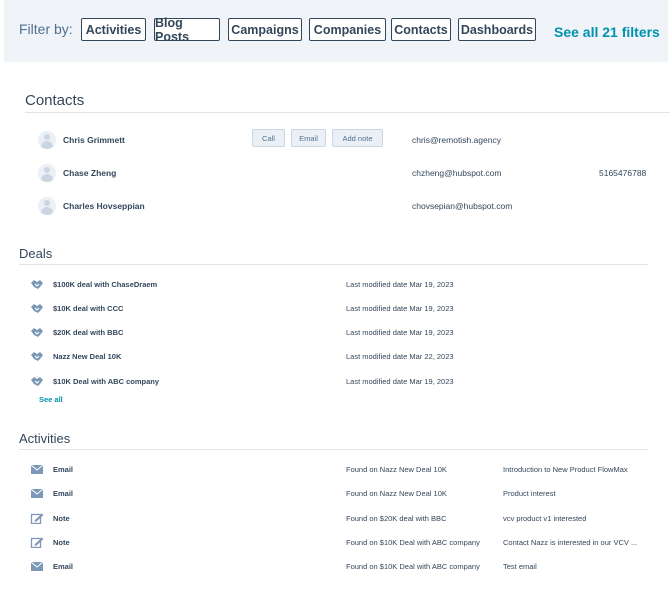  Describe the element at coordinates (105, 284) in the screenshot. I see `deal-name: $100K deal with ChaseDraem` at that location.